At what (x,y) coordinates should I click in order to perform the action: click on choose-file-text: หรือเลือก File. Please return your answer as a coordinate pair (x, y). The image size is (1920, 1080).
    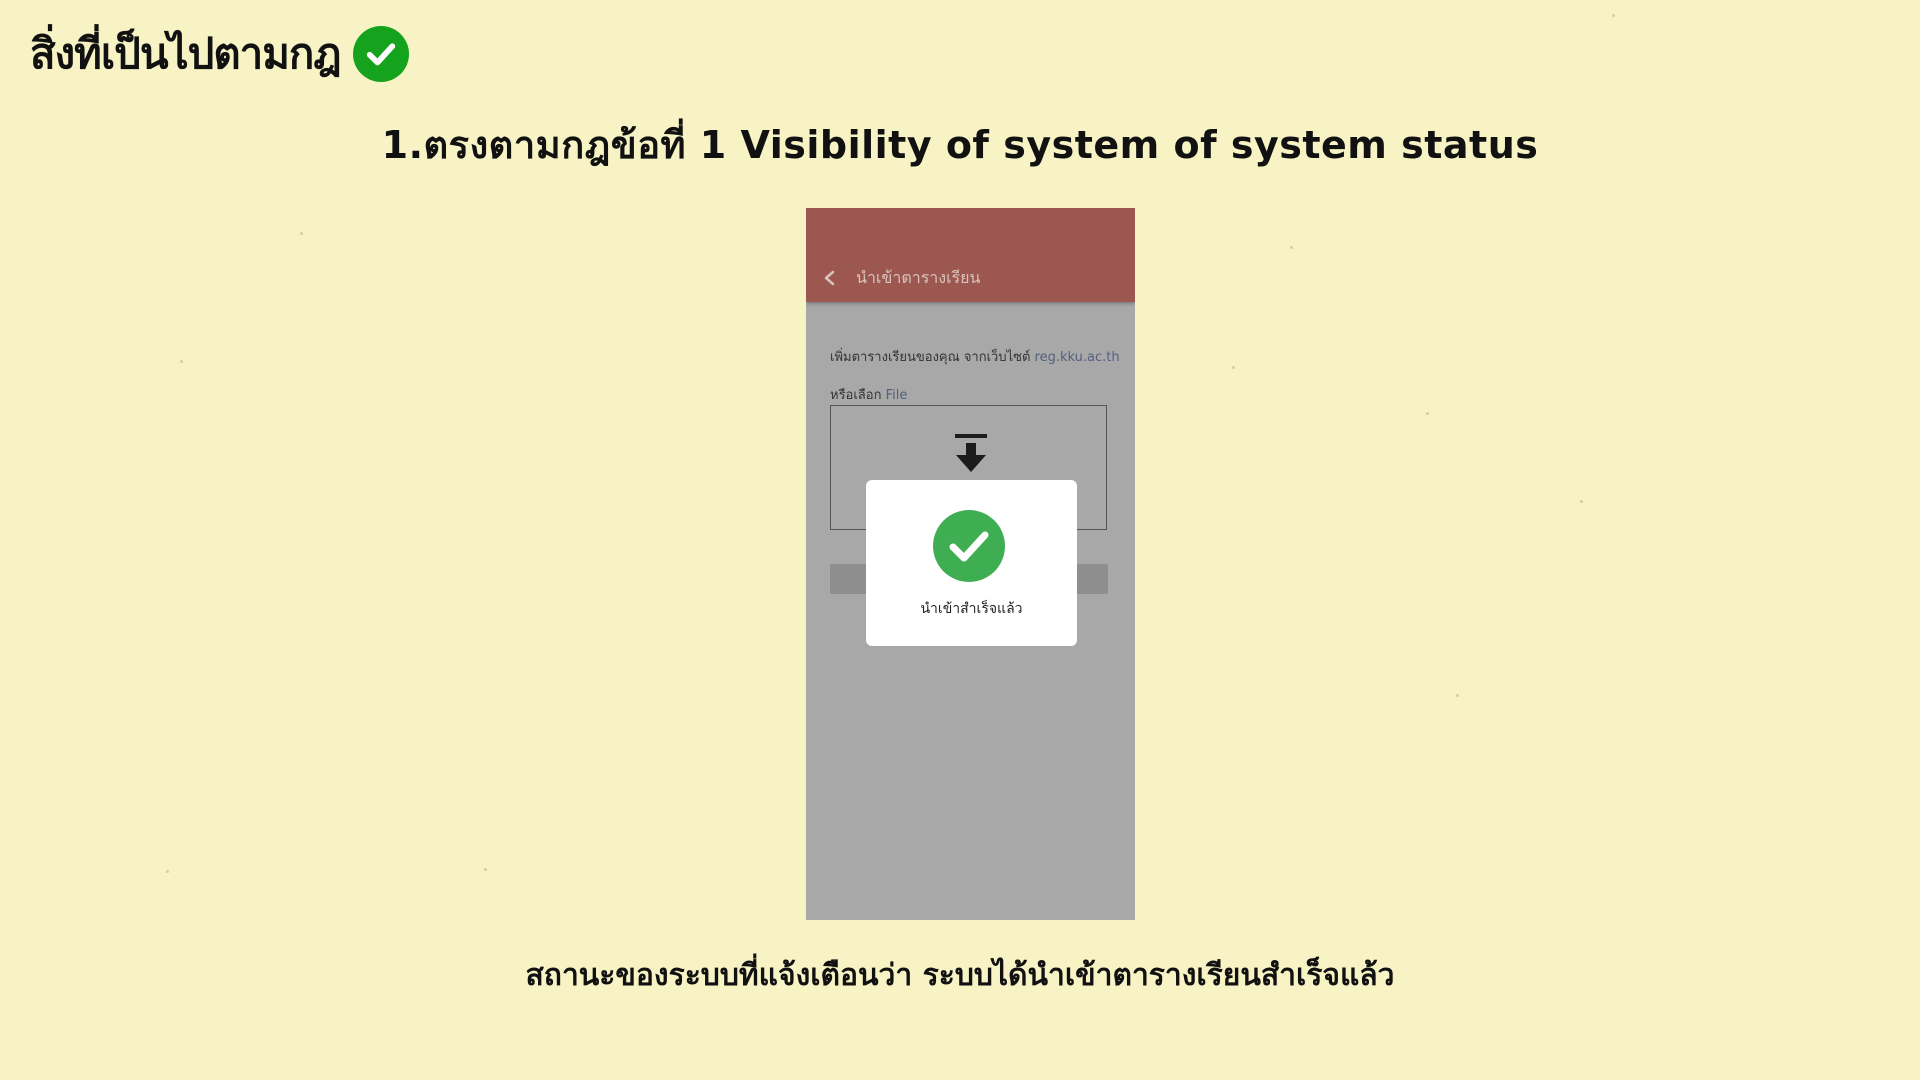
    Looking at the image, I should click on (868, 394).